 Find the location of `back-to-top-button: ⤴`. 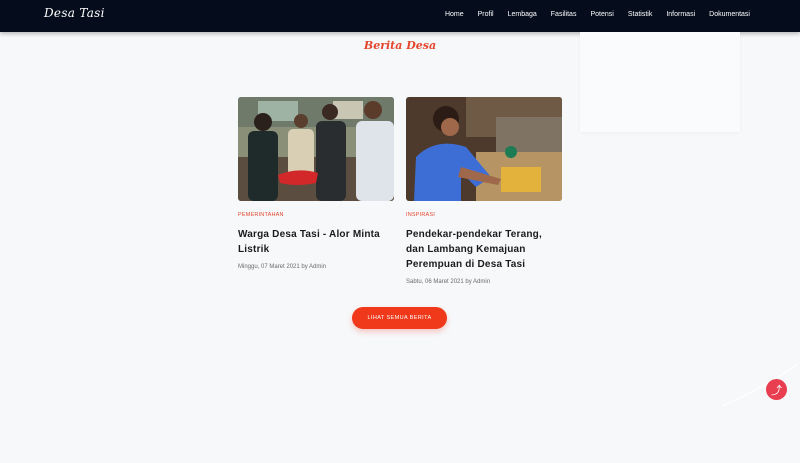

back-to-top-button: ⤴ is located at coordinates (776, 389).